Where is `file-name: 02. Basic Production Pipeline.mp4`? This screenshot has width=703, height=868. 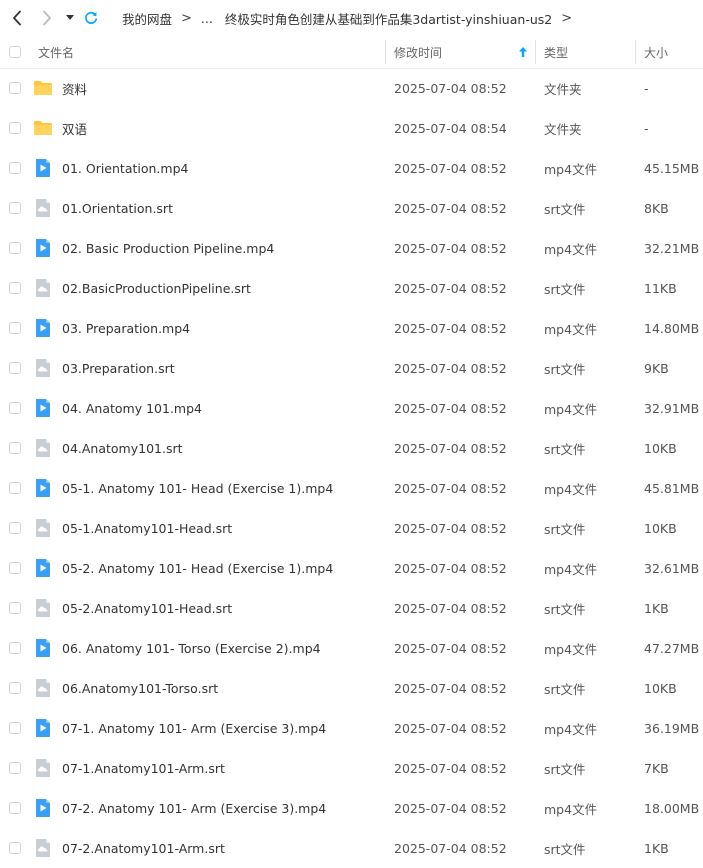
file-name: 02. Basic Production Pipeline.mp4 is located at coordinates (168, 248).